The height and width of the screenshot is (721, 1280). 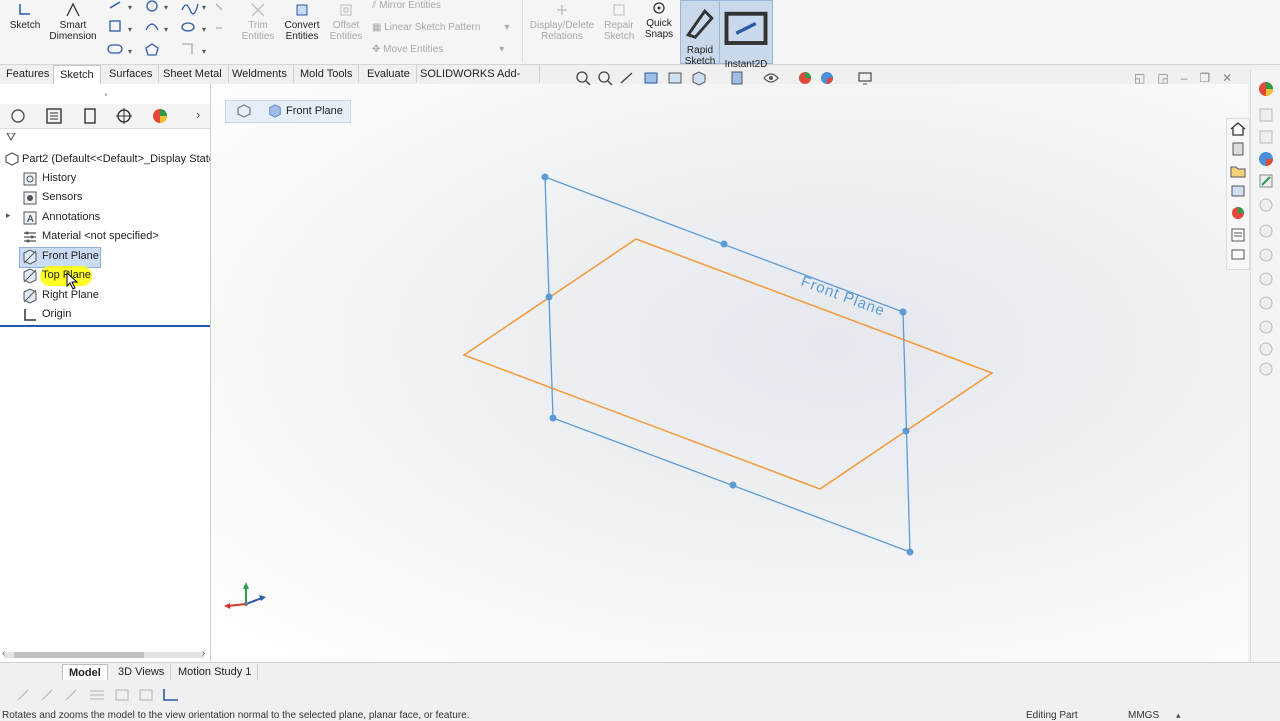 What do you see at coordinates (70, 256) in the screenshot?
I see `tree-item-front-plane: Front Plane` at bounding box center [70, 256].